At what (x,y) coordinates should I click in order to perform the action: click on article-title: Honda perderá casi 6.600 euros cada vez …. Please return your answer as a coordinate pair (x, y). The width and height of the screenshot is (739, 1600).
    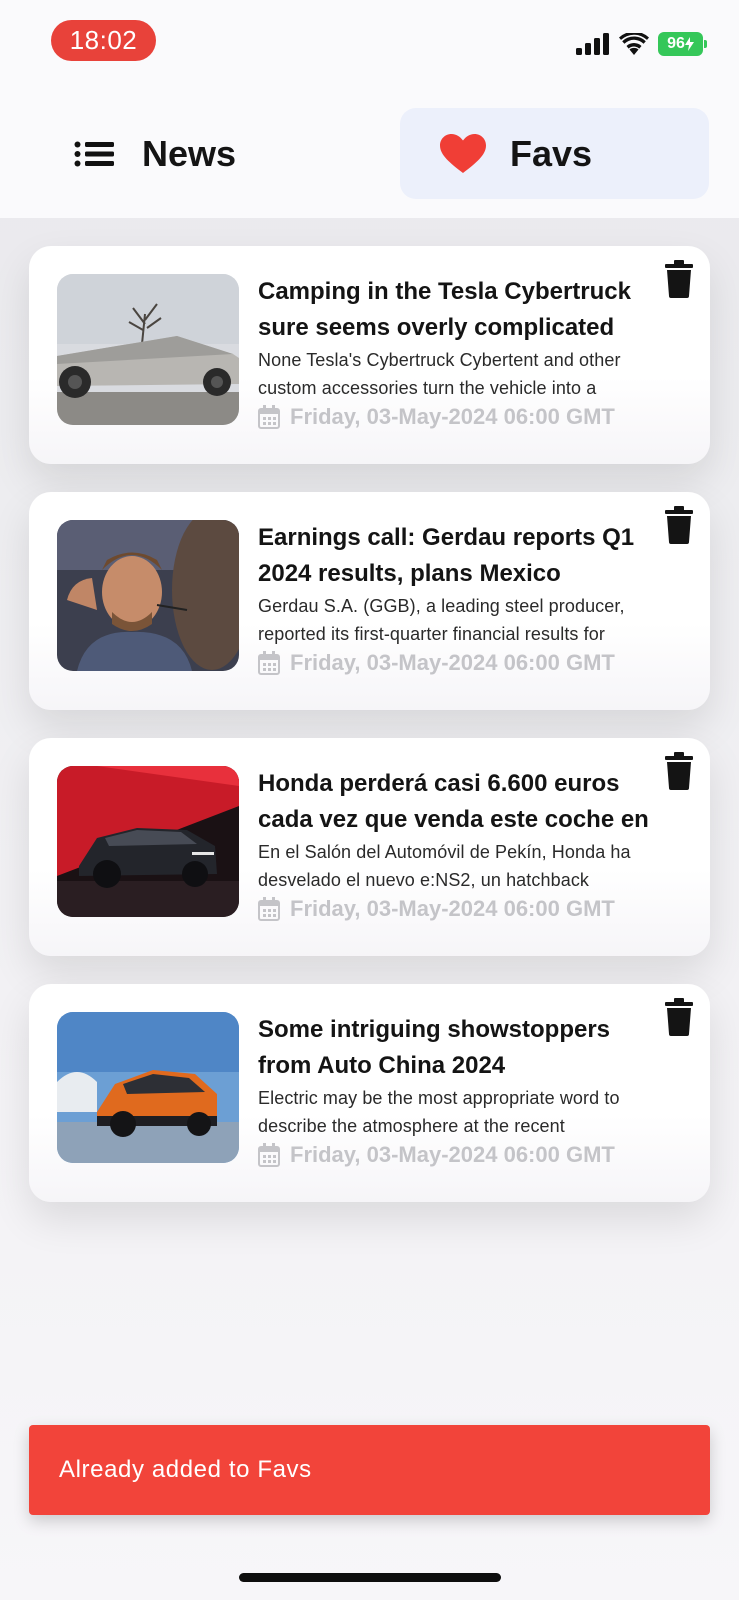
    Looking at the image, I should click on (453, 801).